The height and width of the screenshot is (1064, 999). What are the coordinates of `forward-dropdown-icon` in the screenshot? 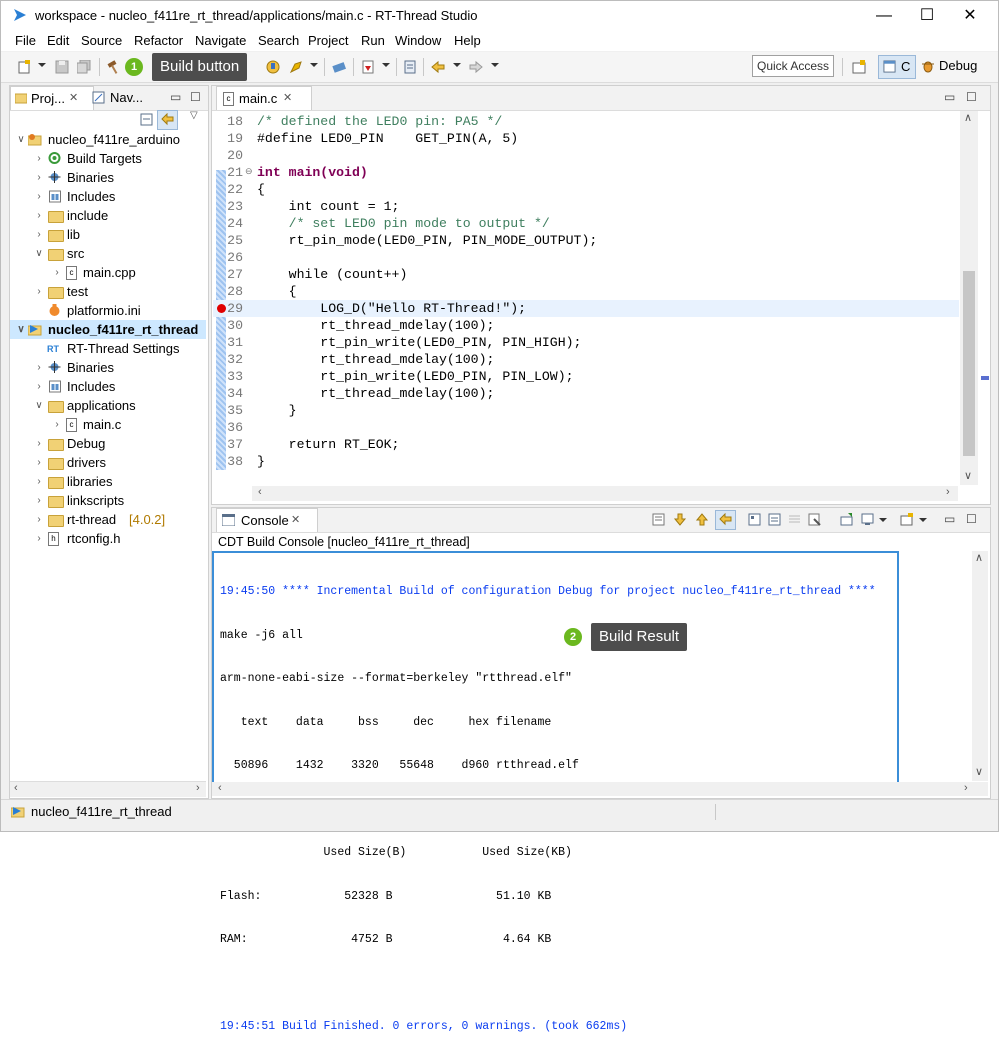 It's located at (495, 65).